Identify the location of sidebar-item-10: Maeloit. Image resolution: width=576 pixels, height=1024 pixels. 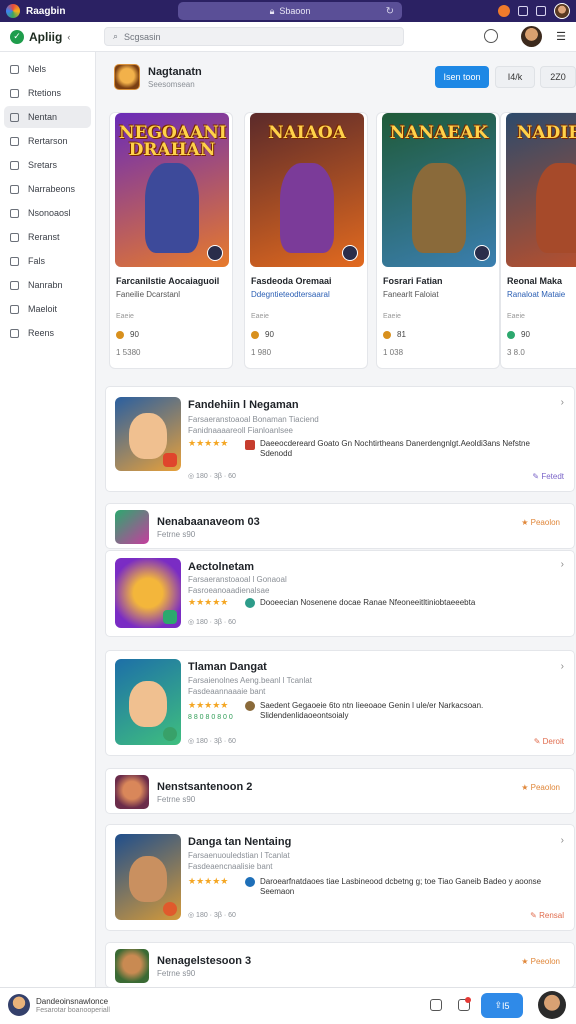
(47, 309).